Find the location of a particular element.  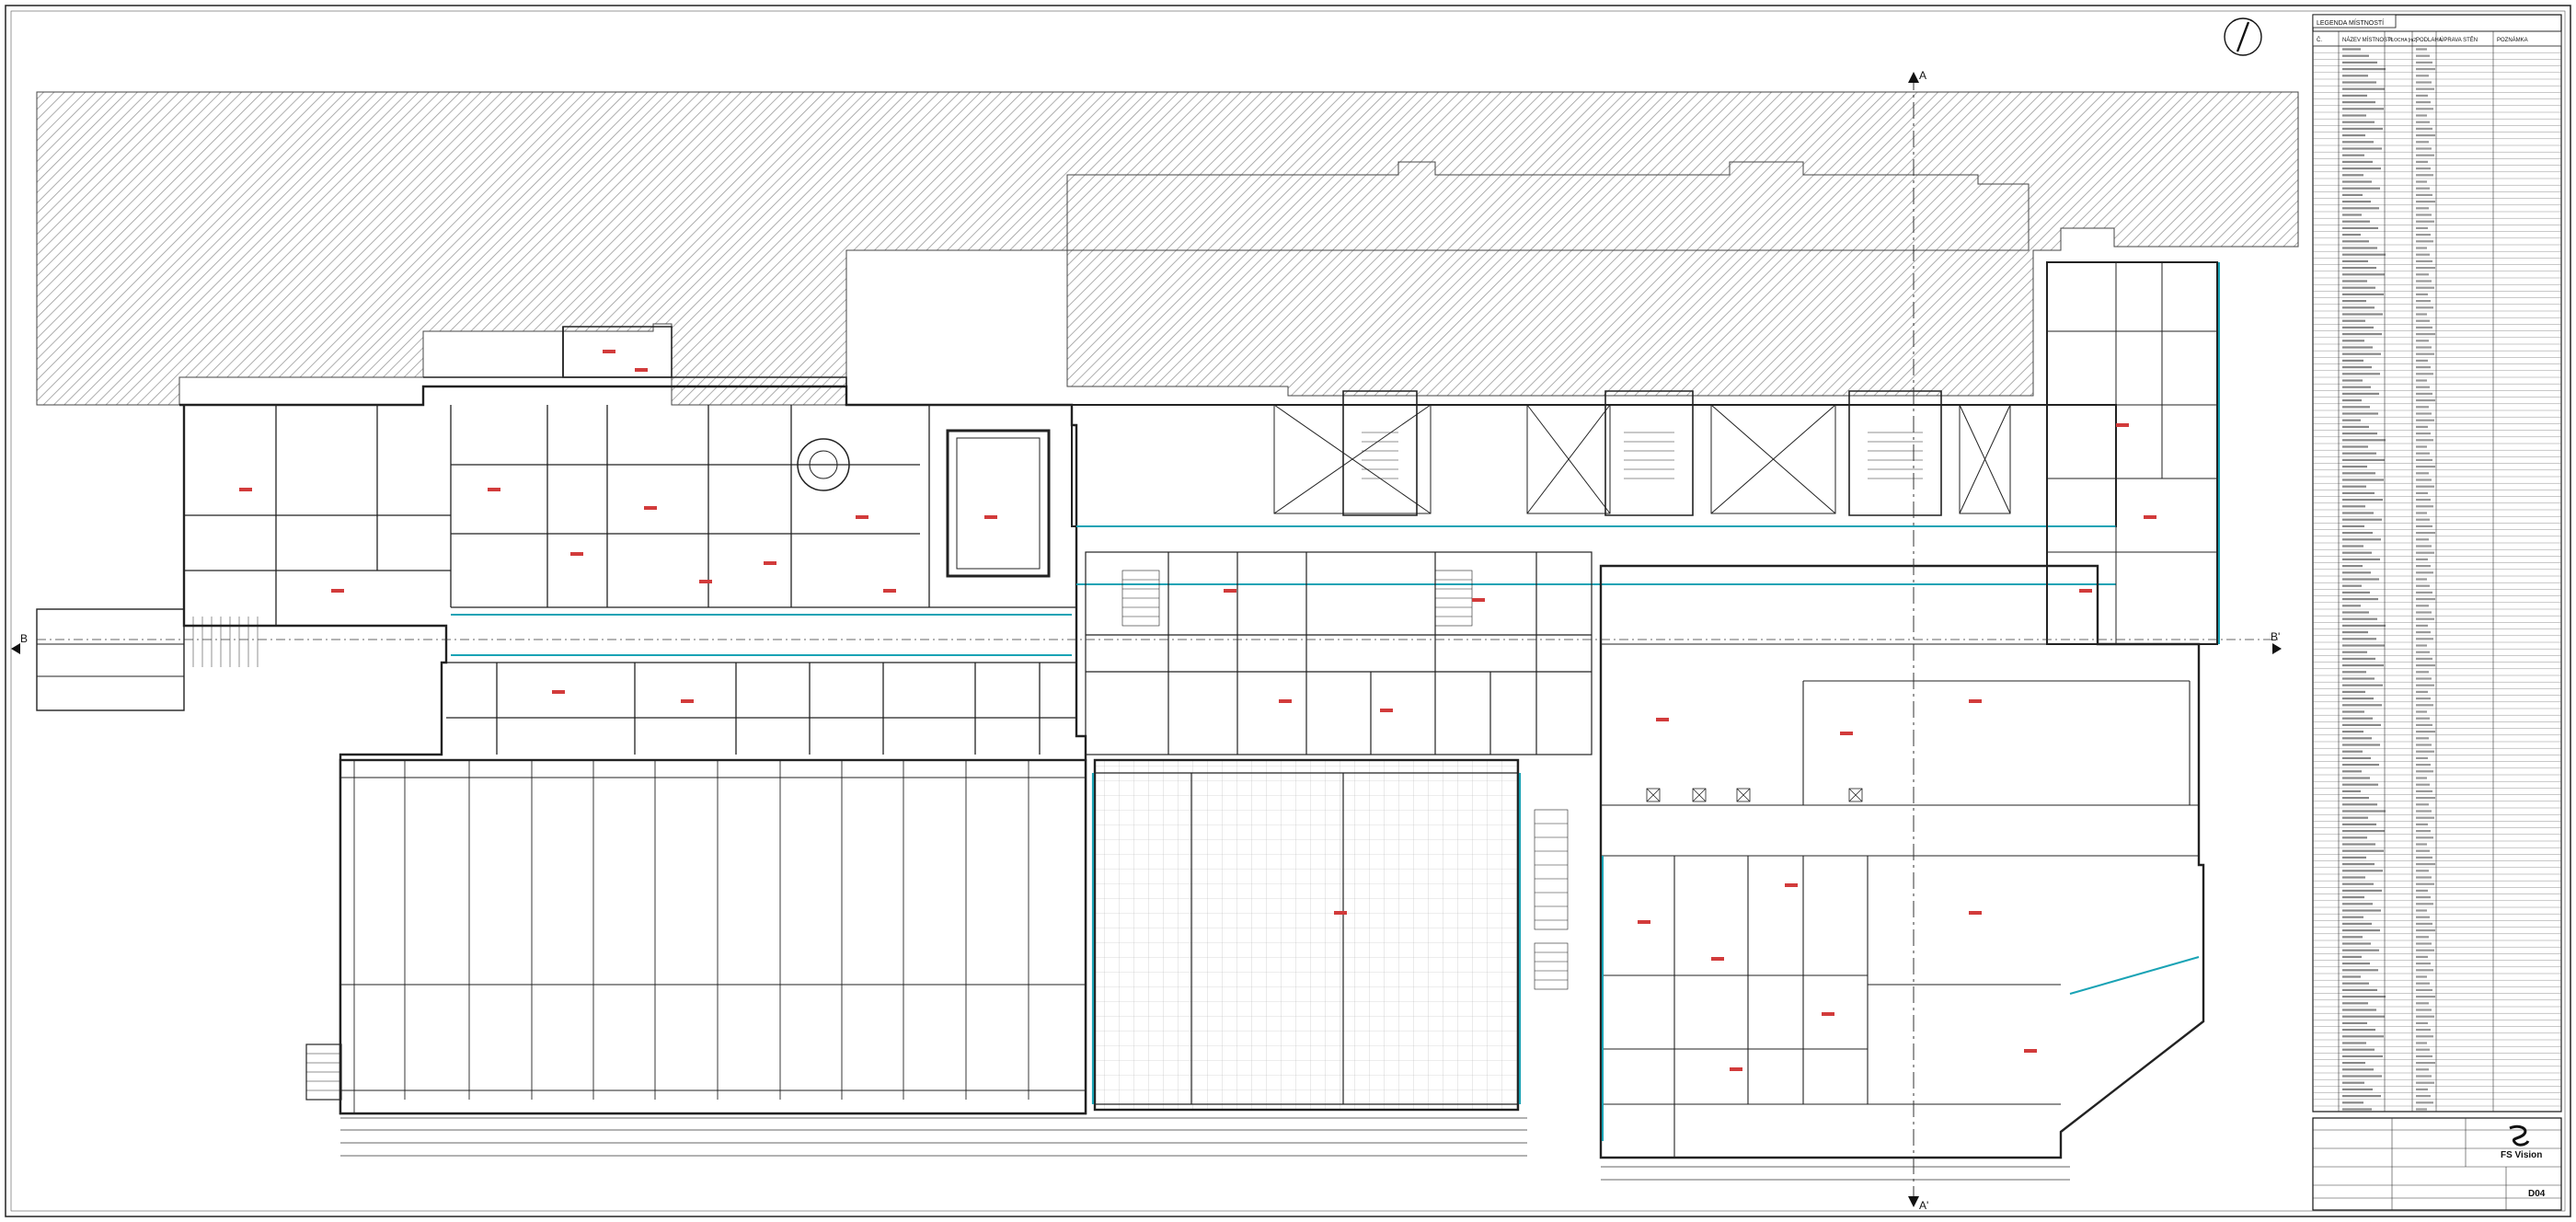

legend-col-name: NÁZEV MÍSTNOSTI is located at coordinates (2367, 40).